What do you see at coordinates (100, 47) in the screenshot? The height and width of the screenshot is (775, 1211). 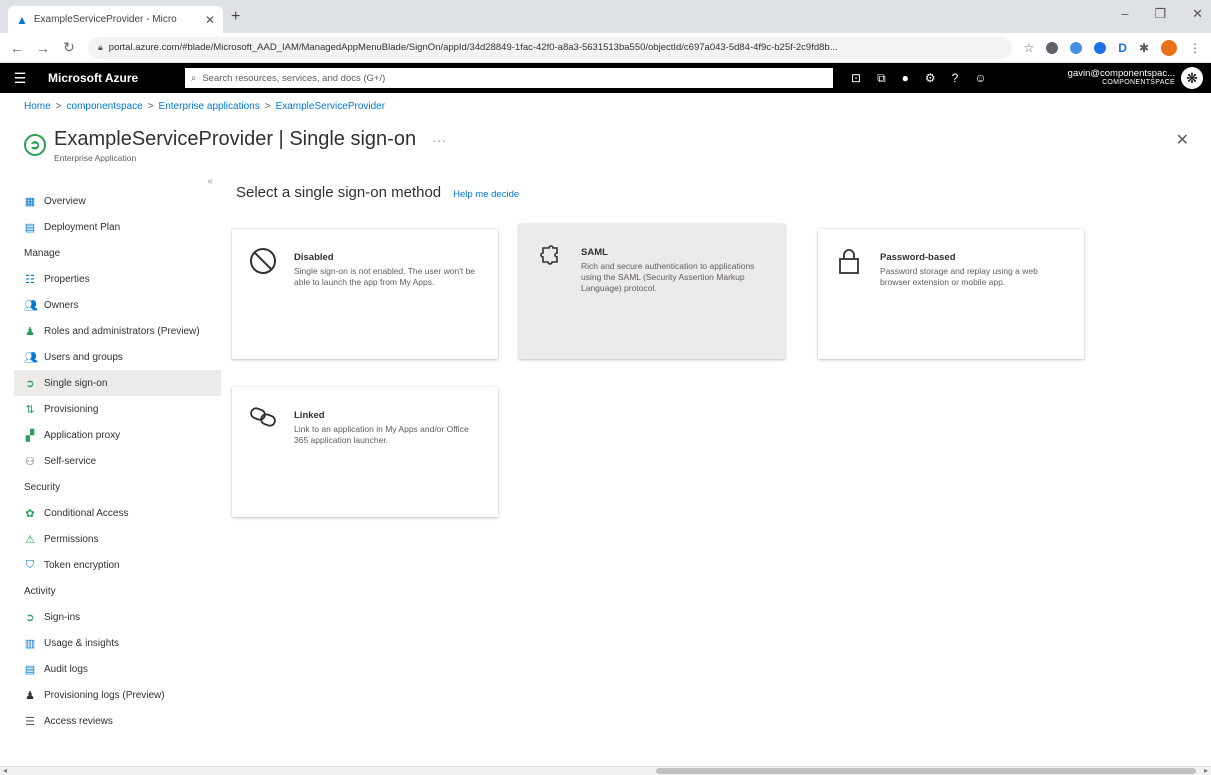 I see `lock-icon: 🔒︎` at bounding box center [100, 47].